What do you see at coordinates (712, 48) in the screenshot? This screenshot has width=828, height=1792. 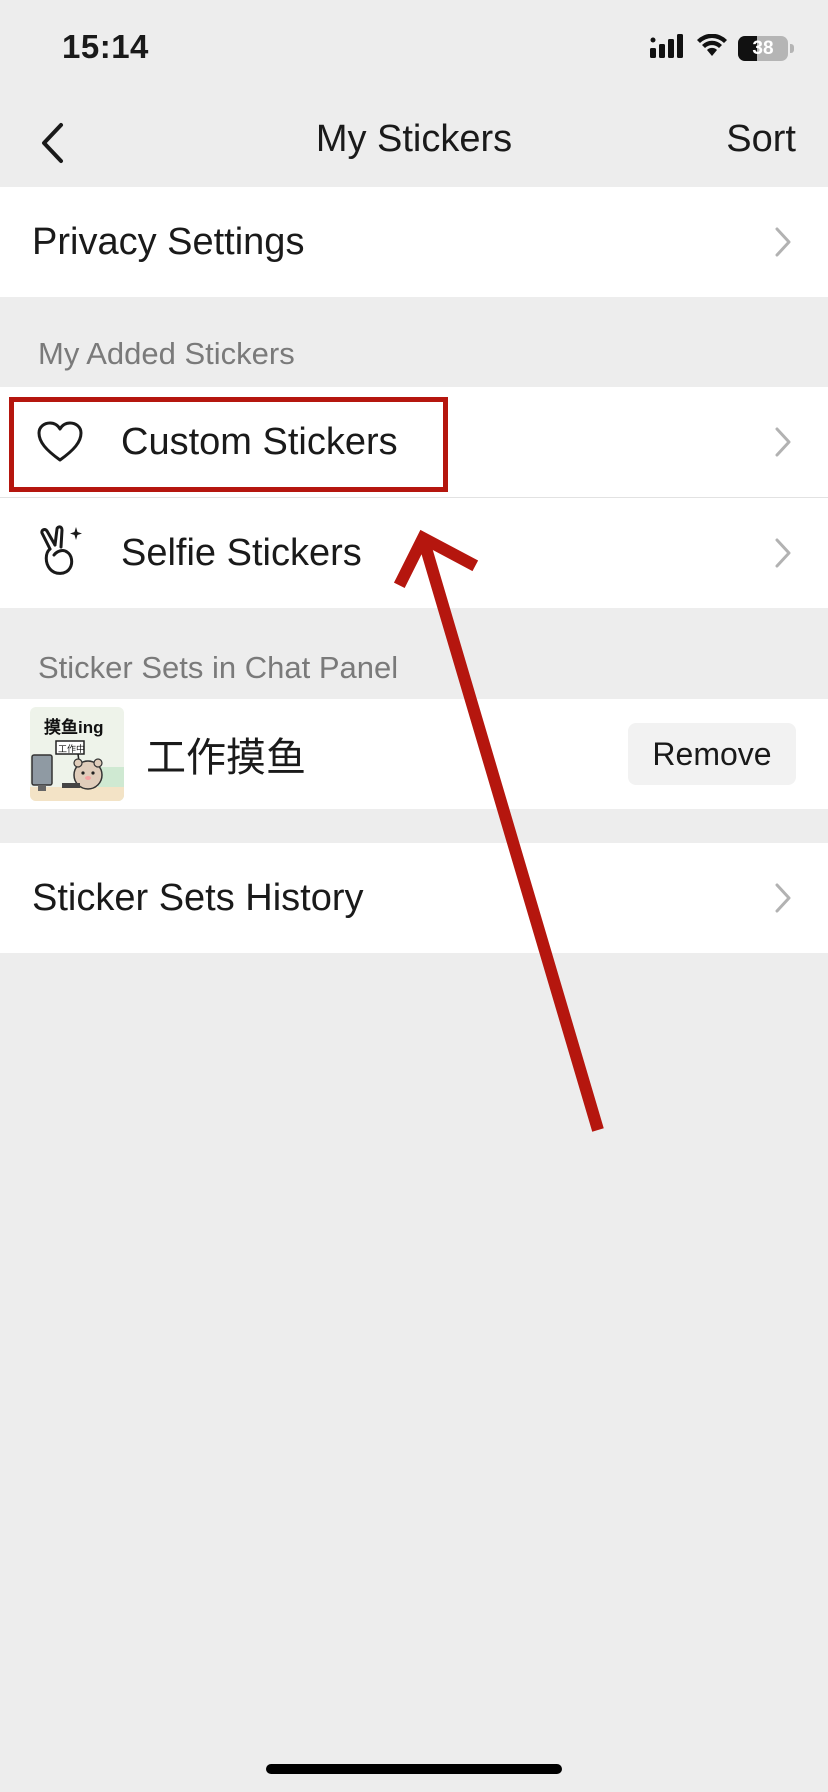 I see `wifi-icon` at bounding box center [712, 48].